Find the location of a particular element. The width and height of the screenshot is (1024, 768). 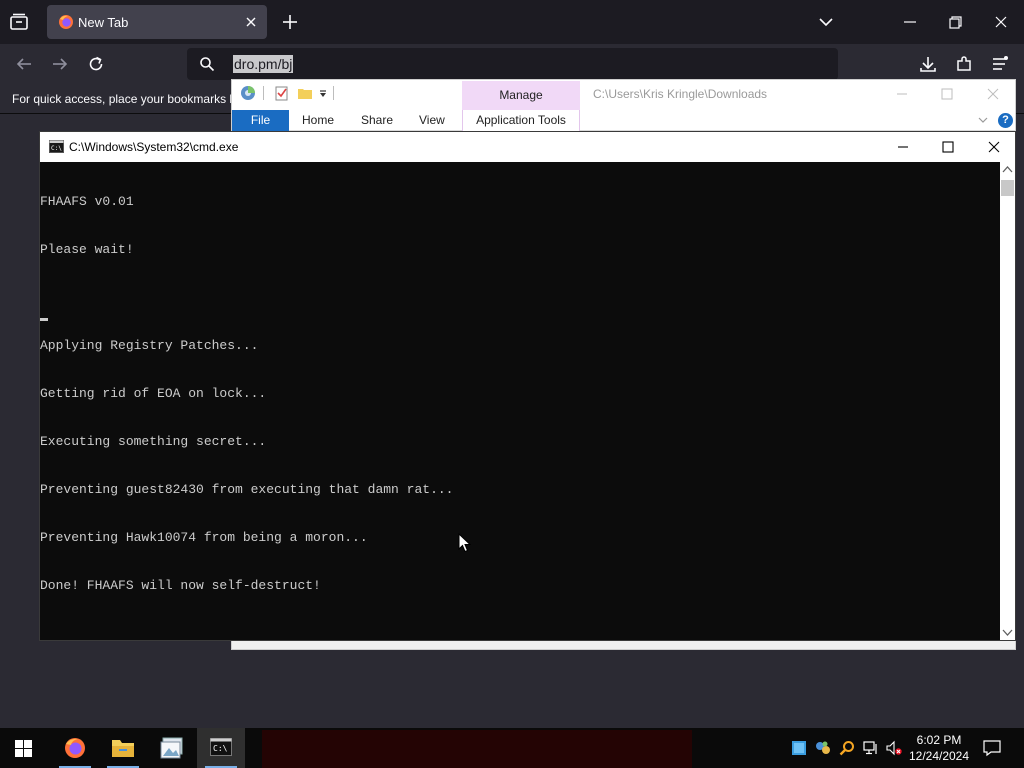

tab-view: View is located at coordinates (432, 120).